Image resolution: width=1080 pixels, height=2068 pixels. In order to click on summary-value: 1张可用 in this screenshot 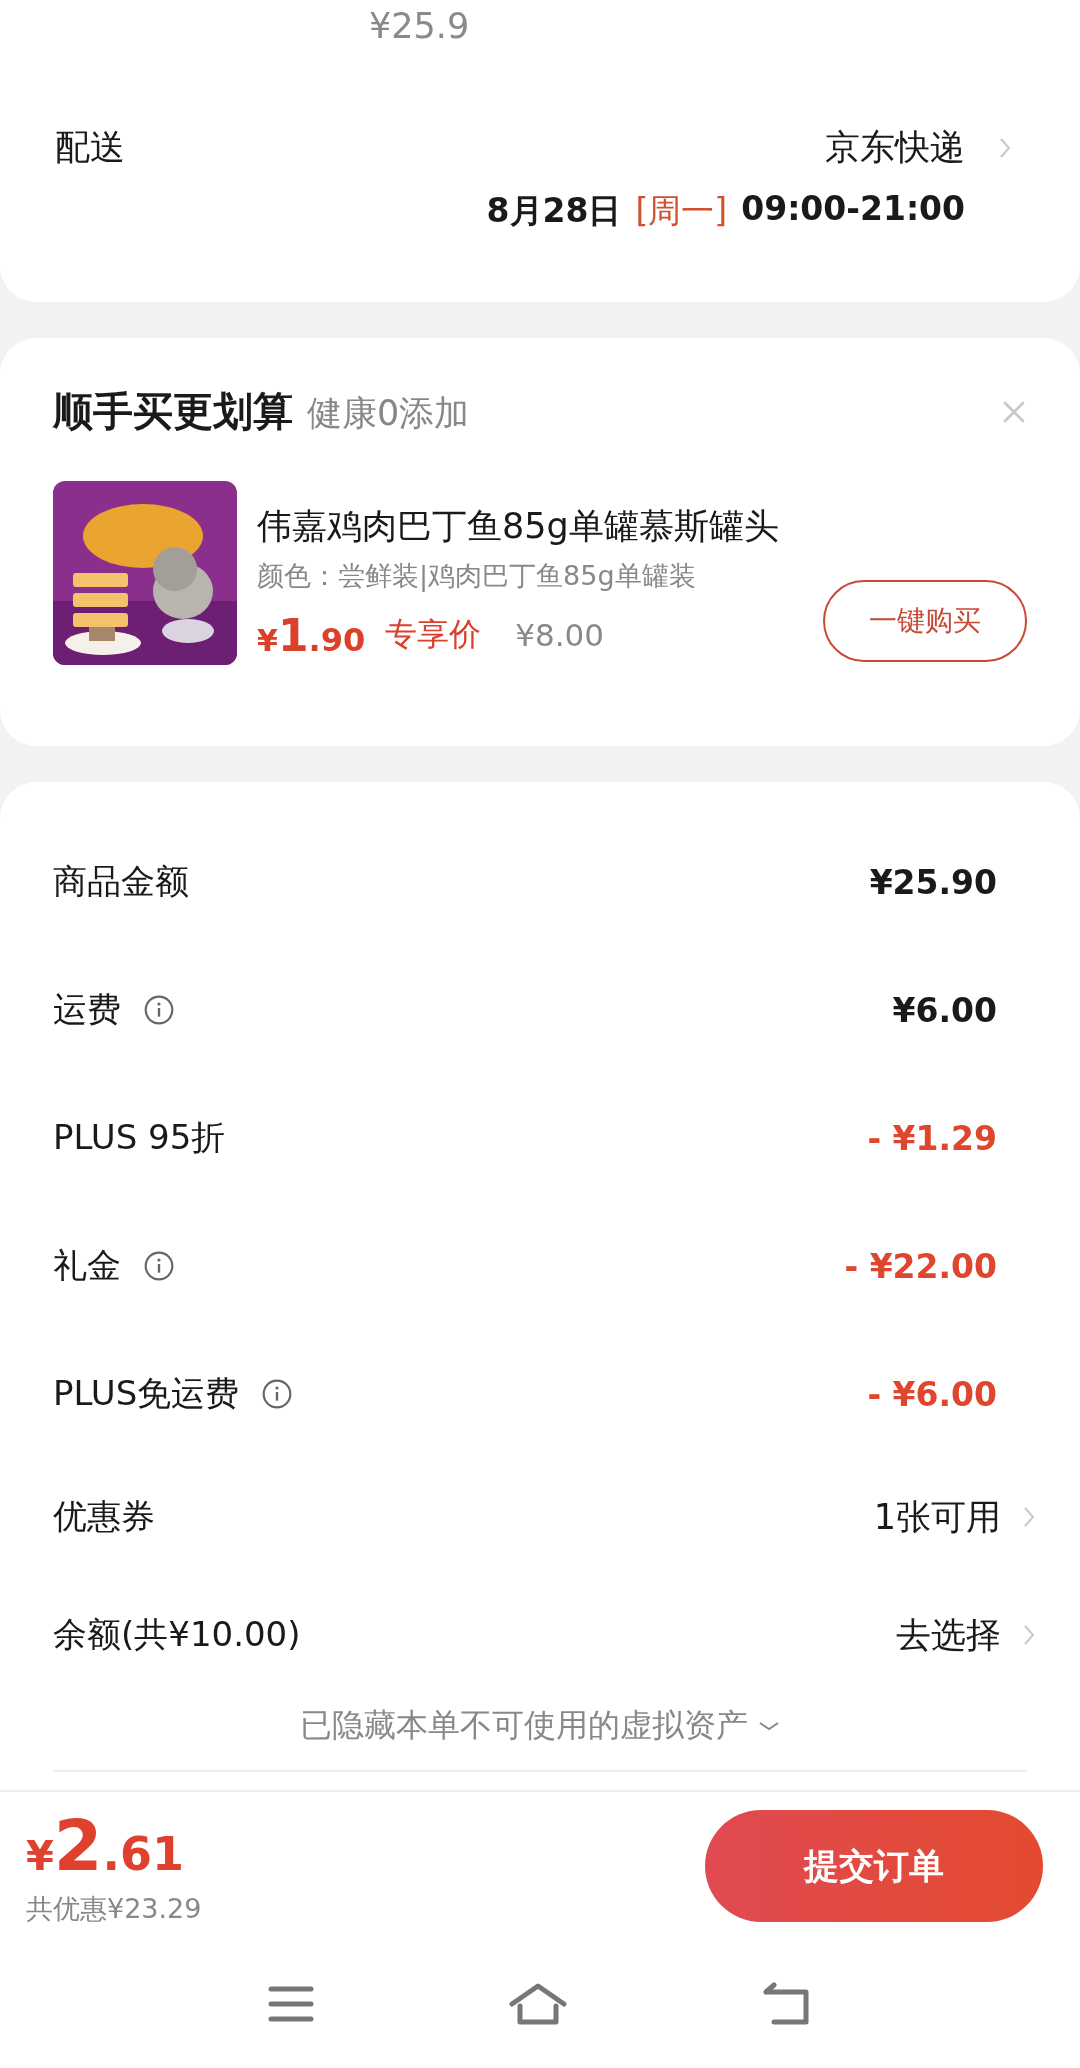, I will do `click(937, 1517)`.